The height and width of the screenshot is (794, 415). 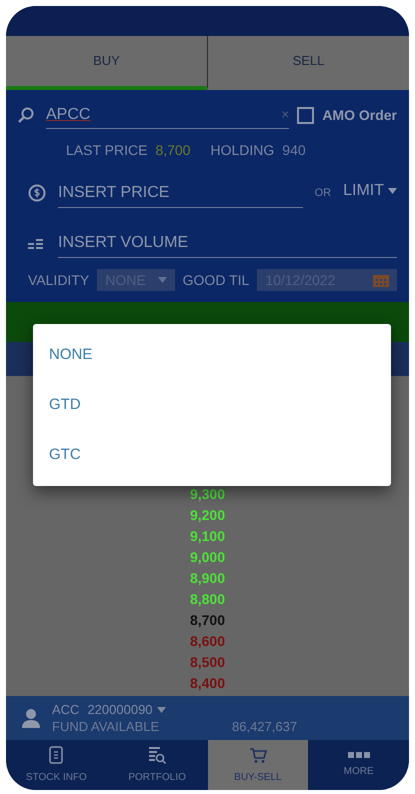 I want to click on amo-order-checkbox: AMO Order, so click(x=347, y=115).